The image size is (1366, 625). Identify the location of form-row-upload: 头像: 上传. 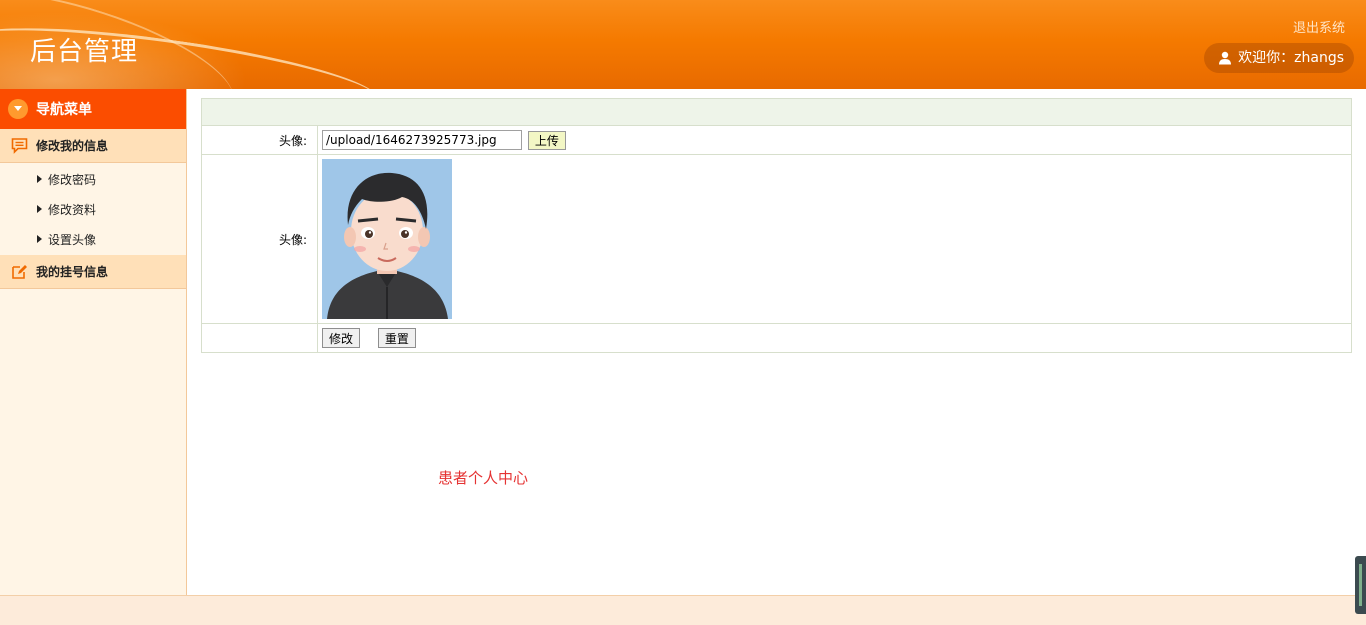
(776, 140).